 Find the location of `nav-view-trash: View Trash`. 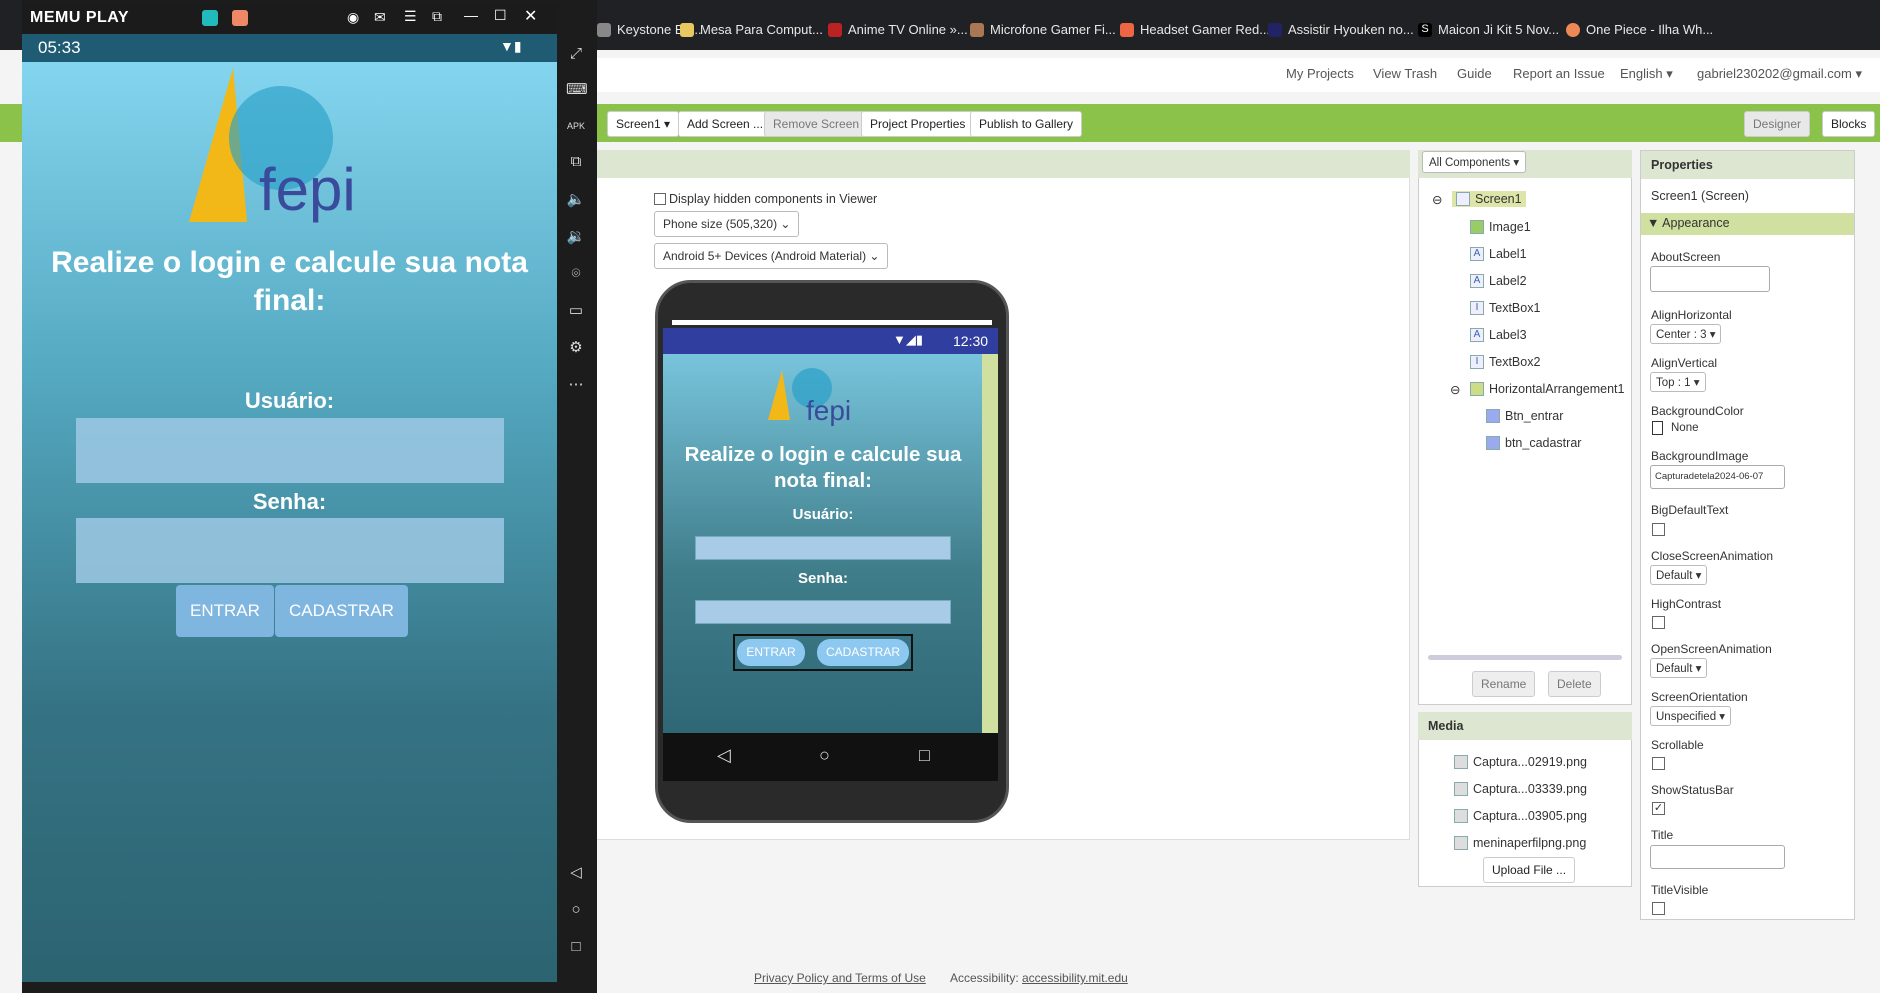

nav-view-trash: View Trash is located at coordinates (1405, 73).